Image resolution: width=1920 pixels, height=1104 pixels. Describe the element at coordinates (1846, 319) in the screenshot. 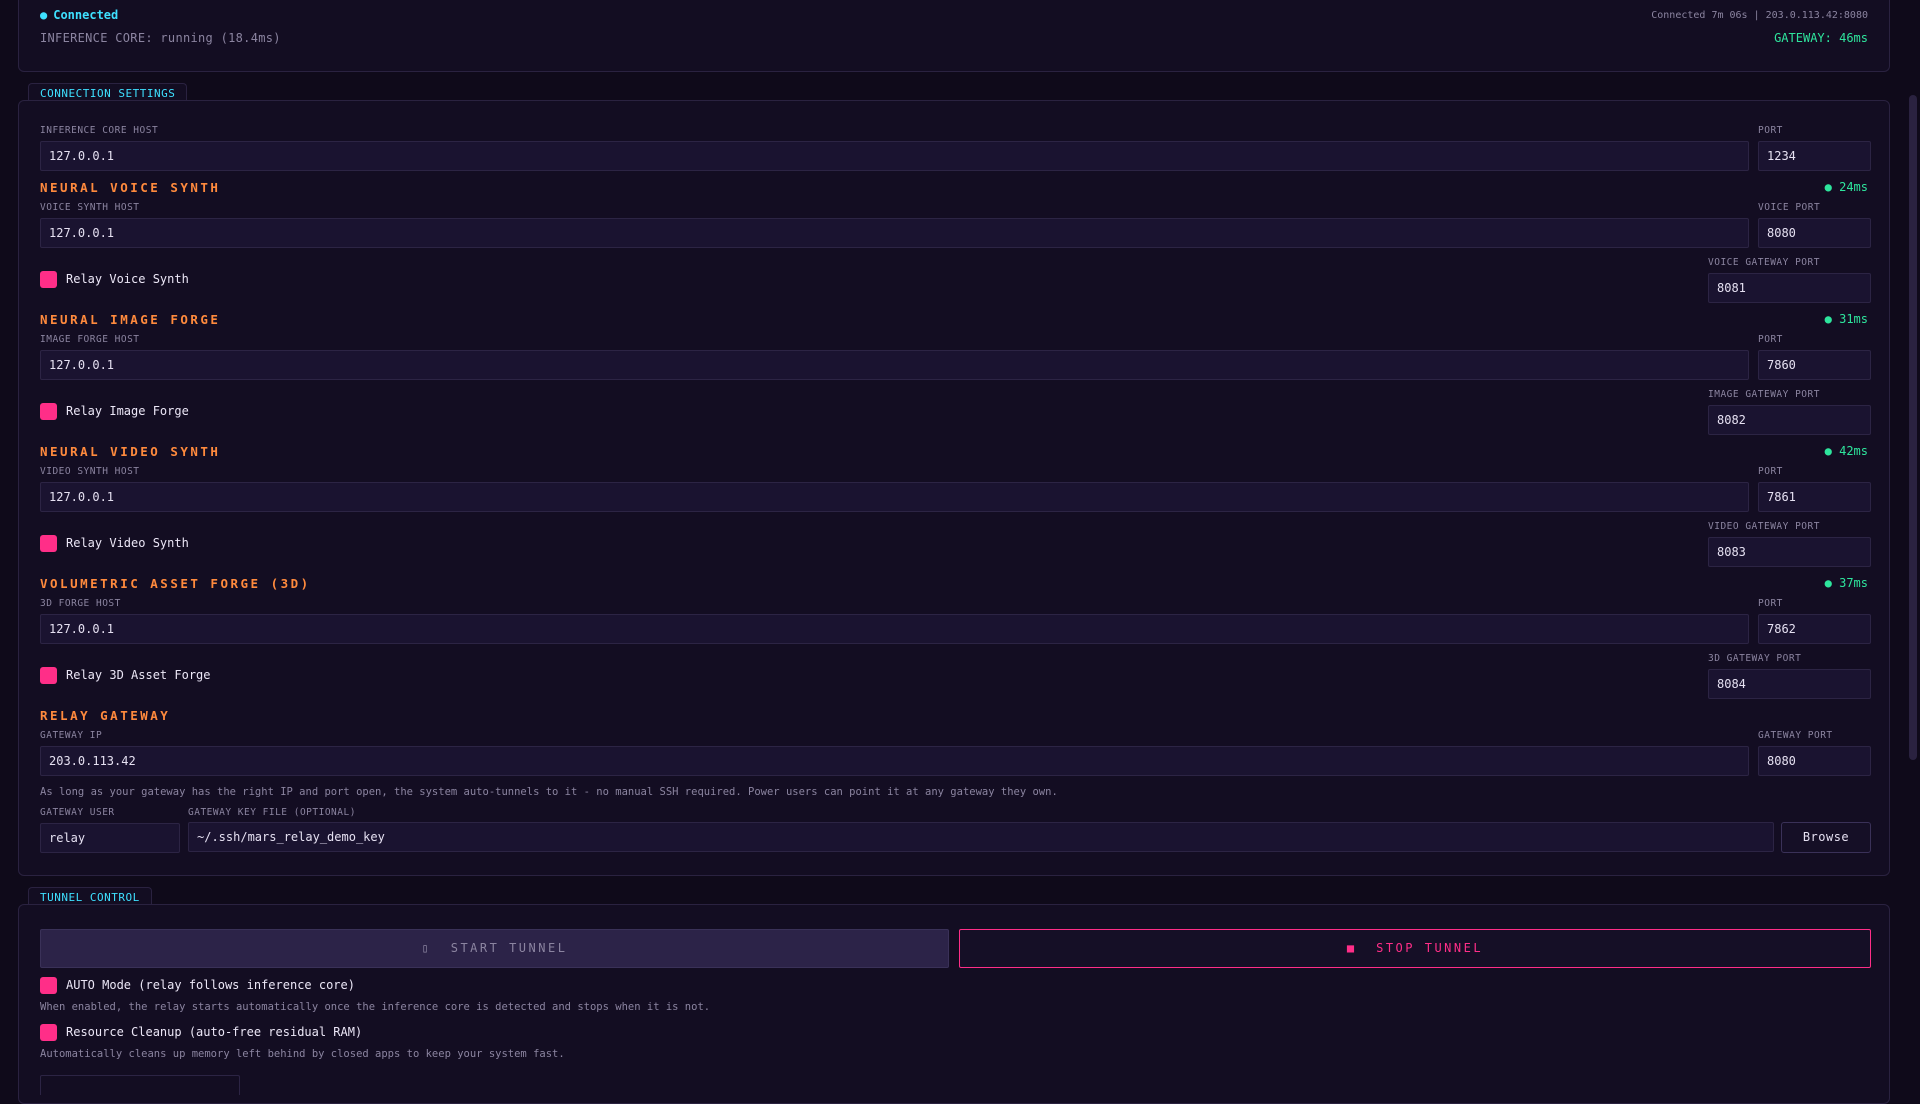

I see `image-latency: ● 31ms` at that location.